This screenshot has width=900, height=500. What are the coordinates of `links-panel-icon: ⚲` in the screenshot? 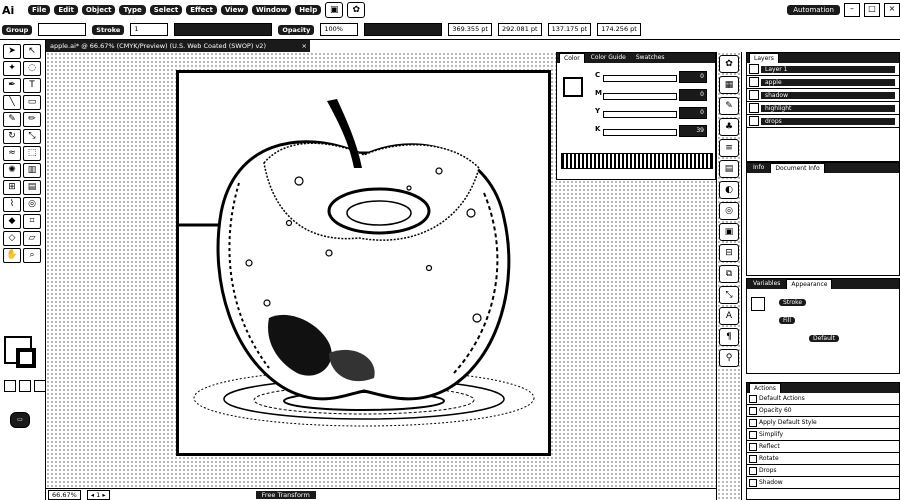 It's located at (729, 358).